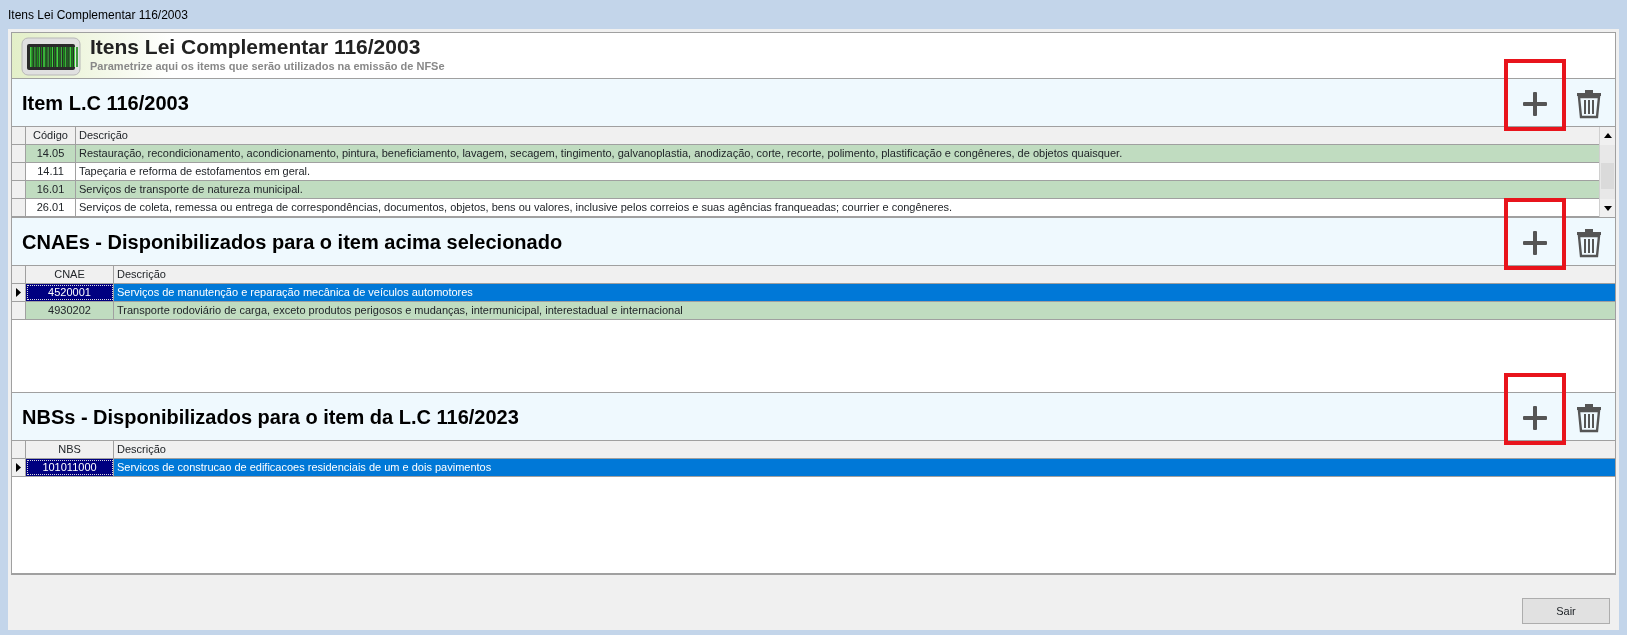 Image resolution: width=1627 pixels, height=635 pixels. I want to click on window-title: Itens Lei Complementar 116/2003, so click(98, 15).